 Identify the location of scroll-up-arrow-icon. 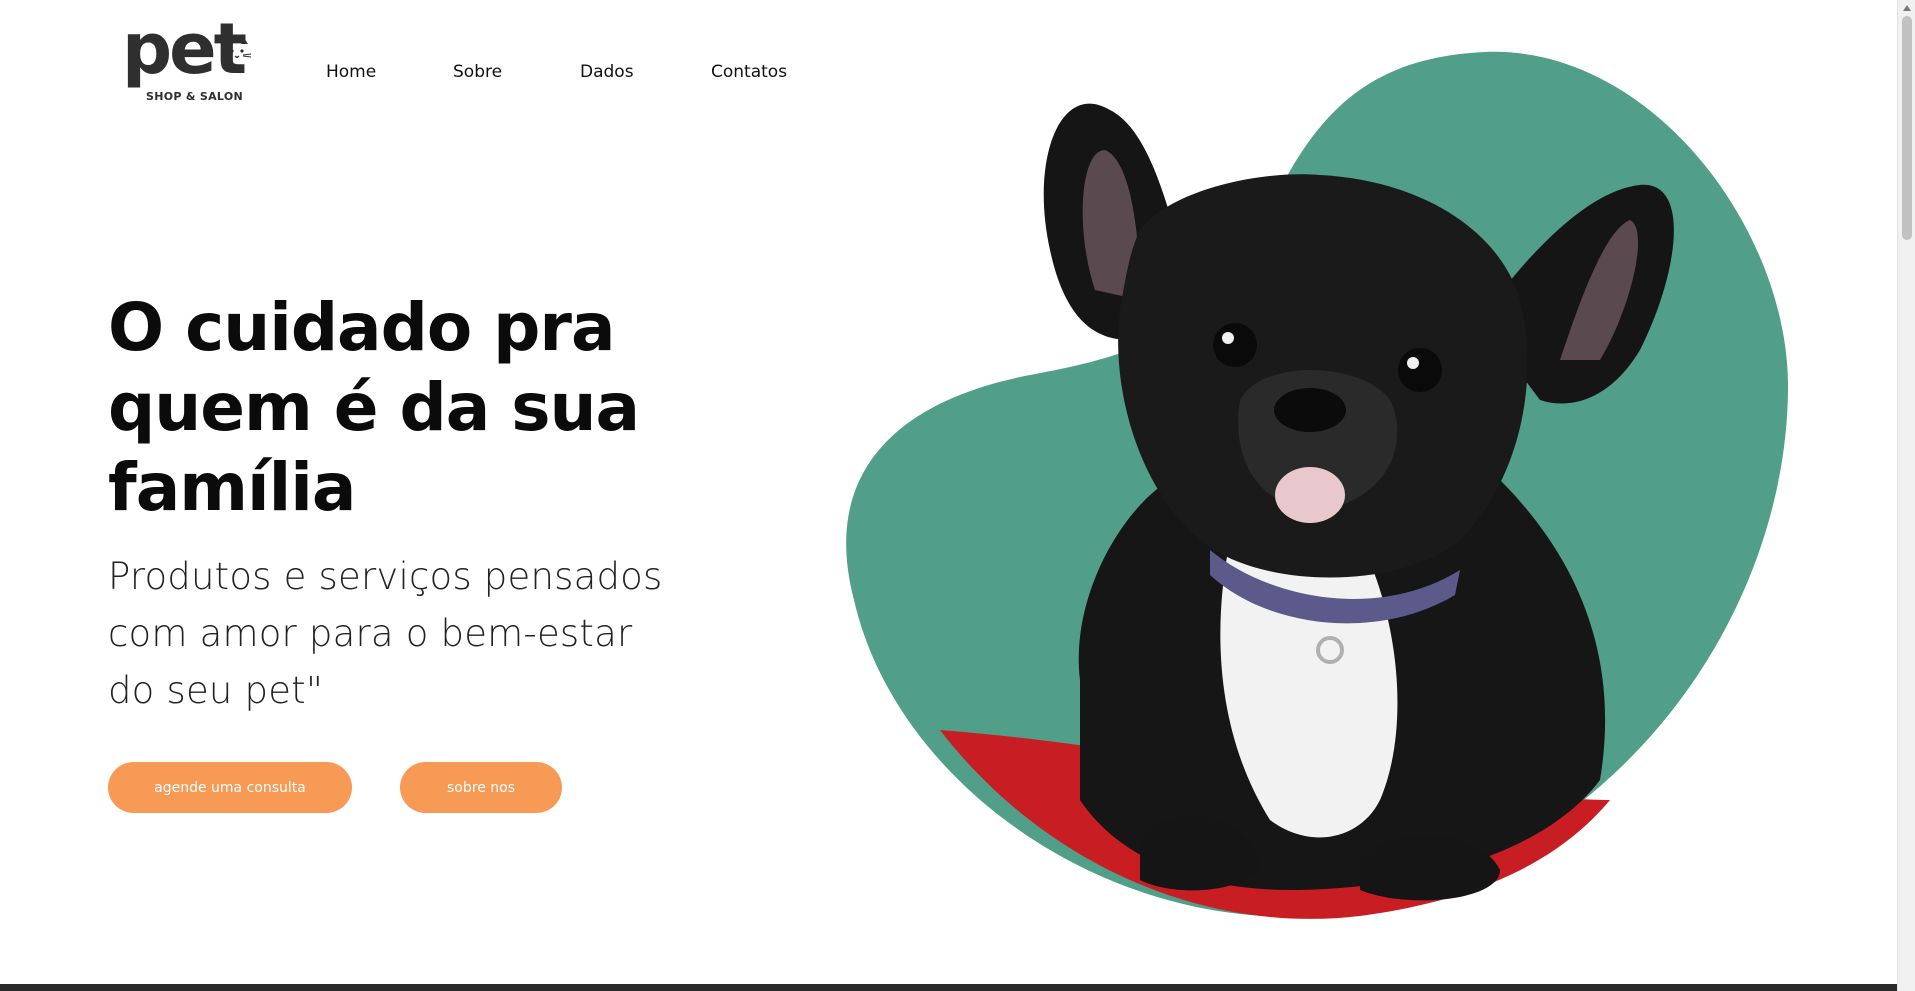
(1907, 8).